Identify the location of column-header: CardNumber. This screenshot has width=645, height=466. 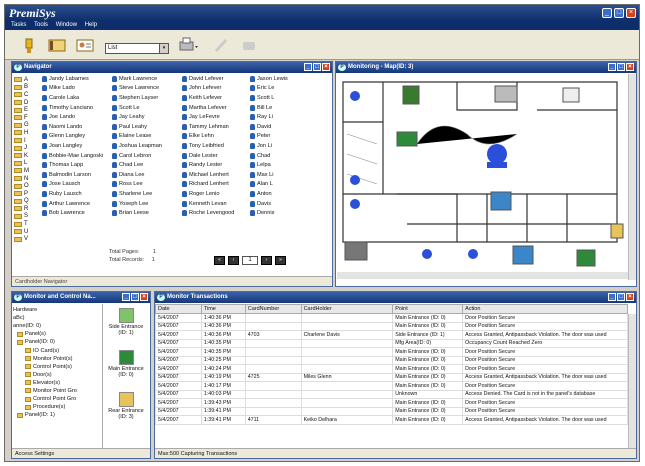
(273, 309).